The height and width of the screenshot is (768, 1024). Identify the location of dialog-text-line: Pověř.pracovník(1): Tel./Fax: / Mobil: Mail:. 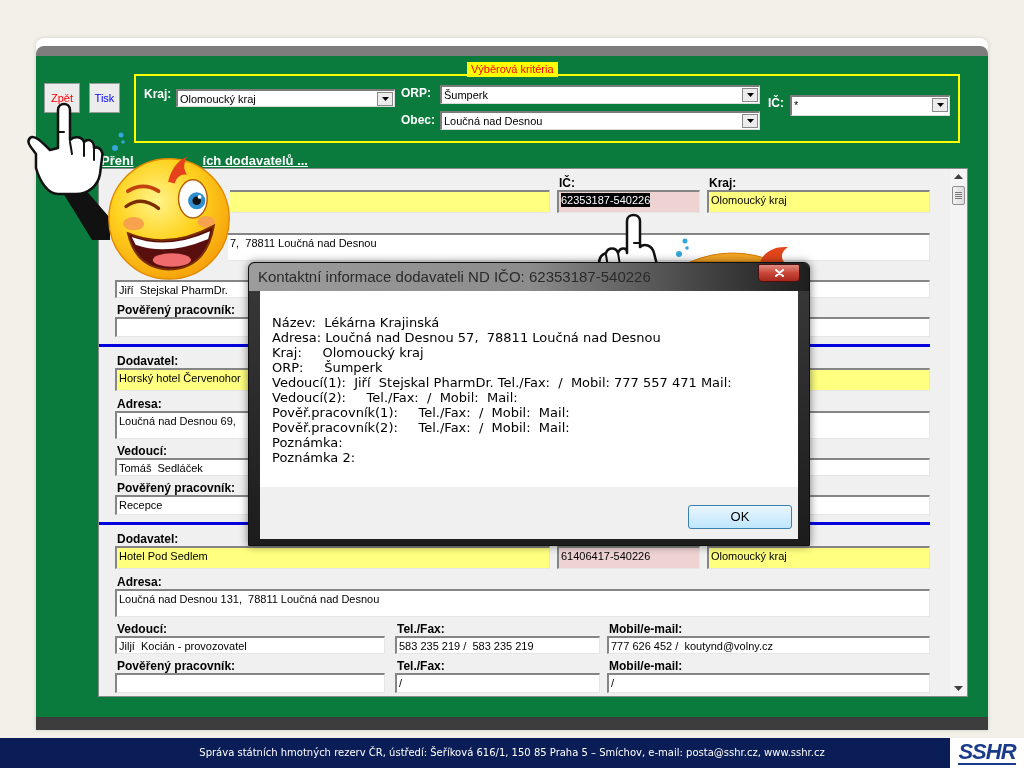
(421, 412).